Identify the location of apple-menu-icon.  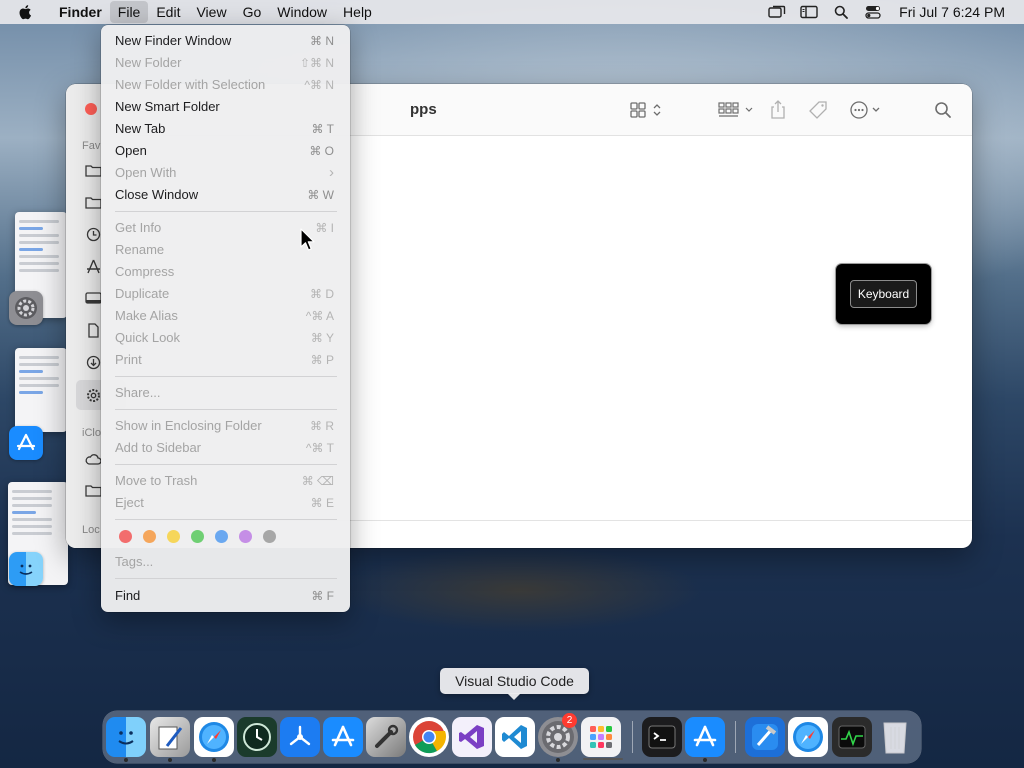
(27, 12).